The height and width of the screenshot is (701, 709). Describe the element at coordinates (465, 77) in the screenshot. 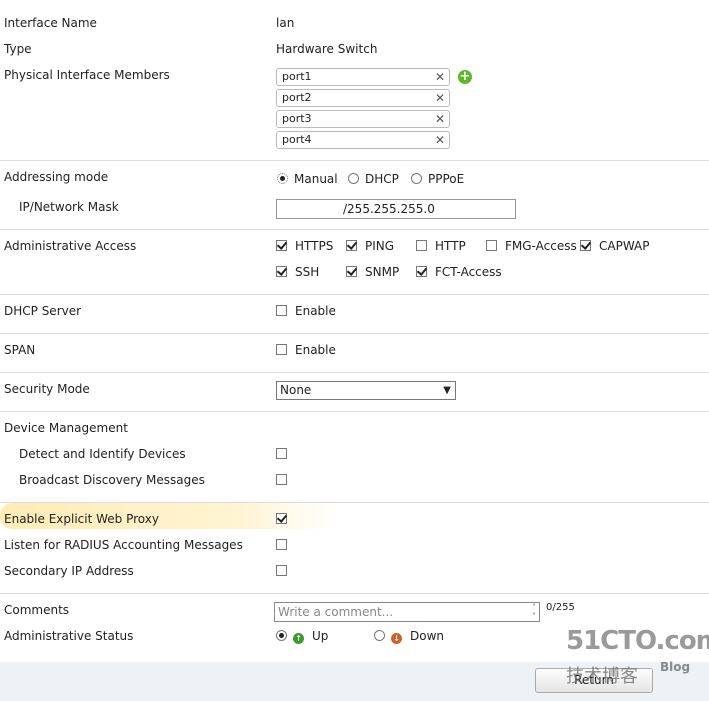

I see `add-port-icon: +` at that location.